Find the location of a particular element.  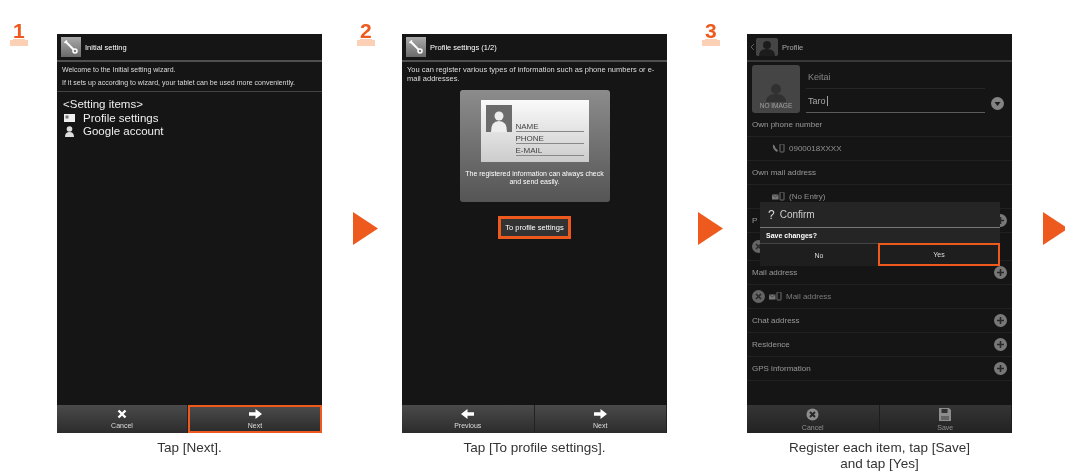

section-heading: Own mail address is located at coordinates (784, 172).